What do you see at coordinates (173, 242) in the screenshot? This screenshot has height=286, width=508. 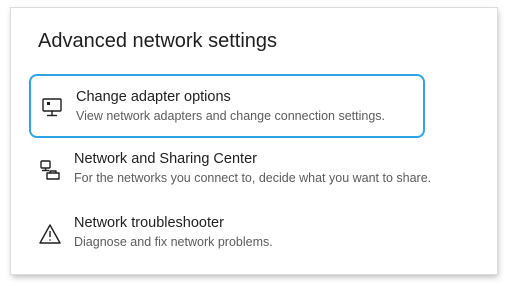 I see `network-troubleshooter-description: Diagnose and fix network problems.` at bounding box center [173, 242].